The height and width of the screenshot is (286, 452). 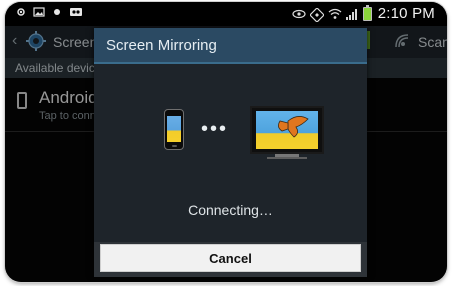 I want to click on smartphone-icon, so click(x=174, y=129).